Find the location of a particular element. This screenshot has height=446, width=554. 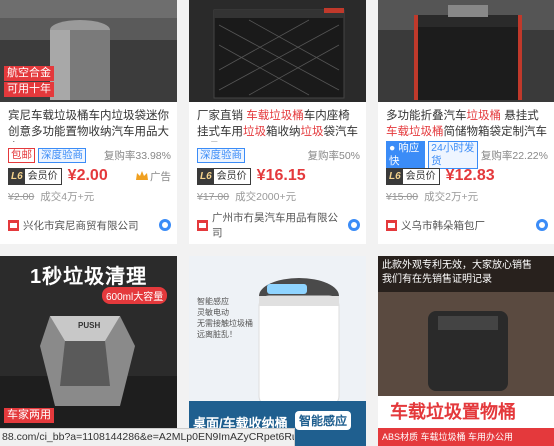

overlay-banner: 车载垃圾置物桶 is located at coordinates (453, 412).